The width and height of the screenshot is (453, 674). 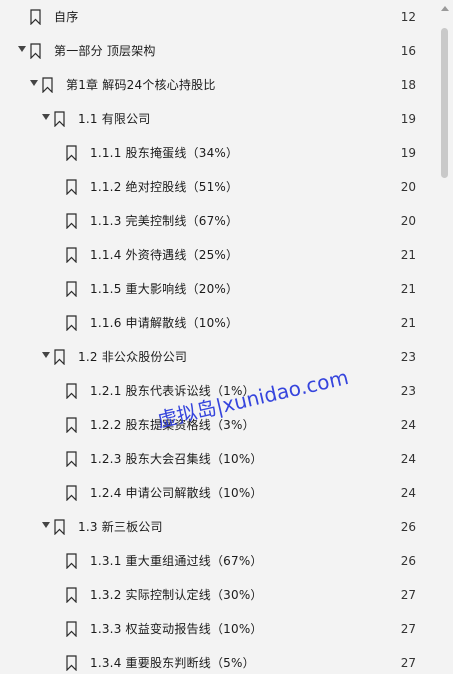 What do you see at coordinates (176, 561) in the screenshot?
I see `toc-item-title: 1.3.1 重大重组通过线（67%）` at bounding box center [176, 561].